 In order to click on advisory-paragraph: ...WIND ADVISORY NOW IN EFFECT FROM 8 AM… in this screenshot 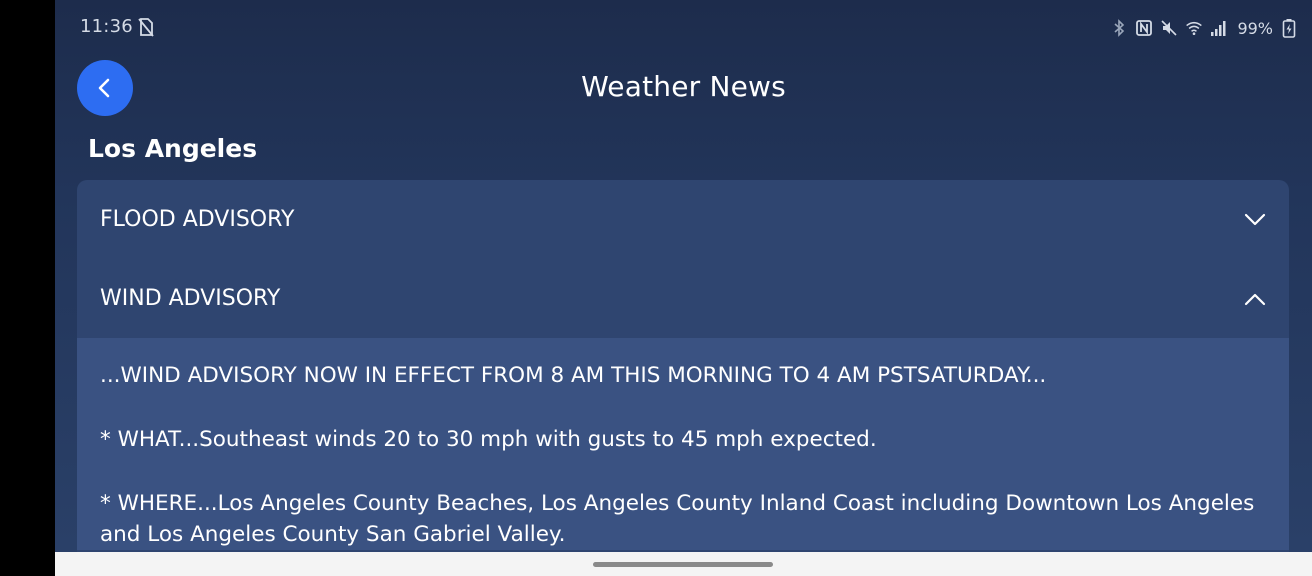, I will do `click(573, 375)`.